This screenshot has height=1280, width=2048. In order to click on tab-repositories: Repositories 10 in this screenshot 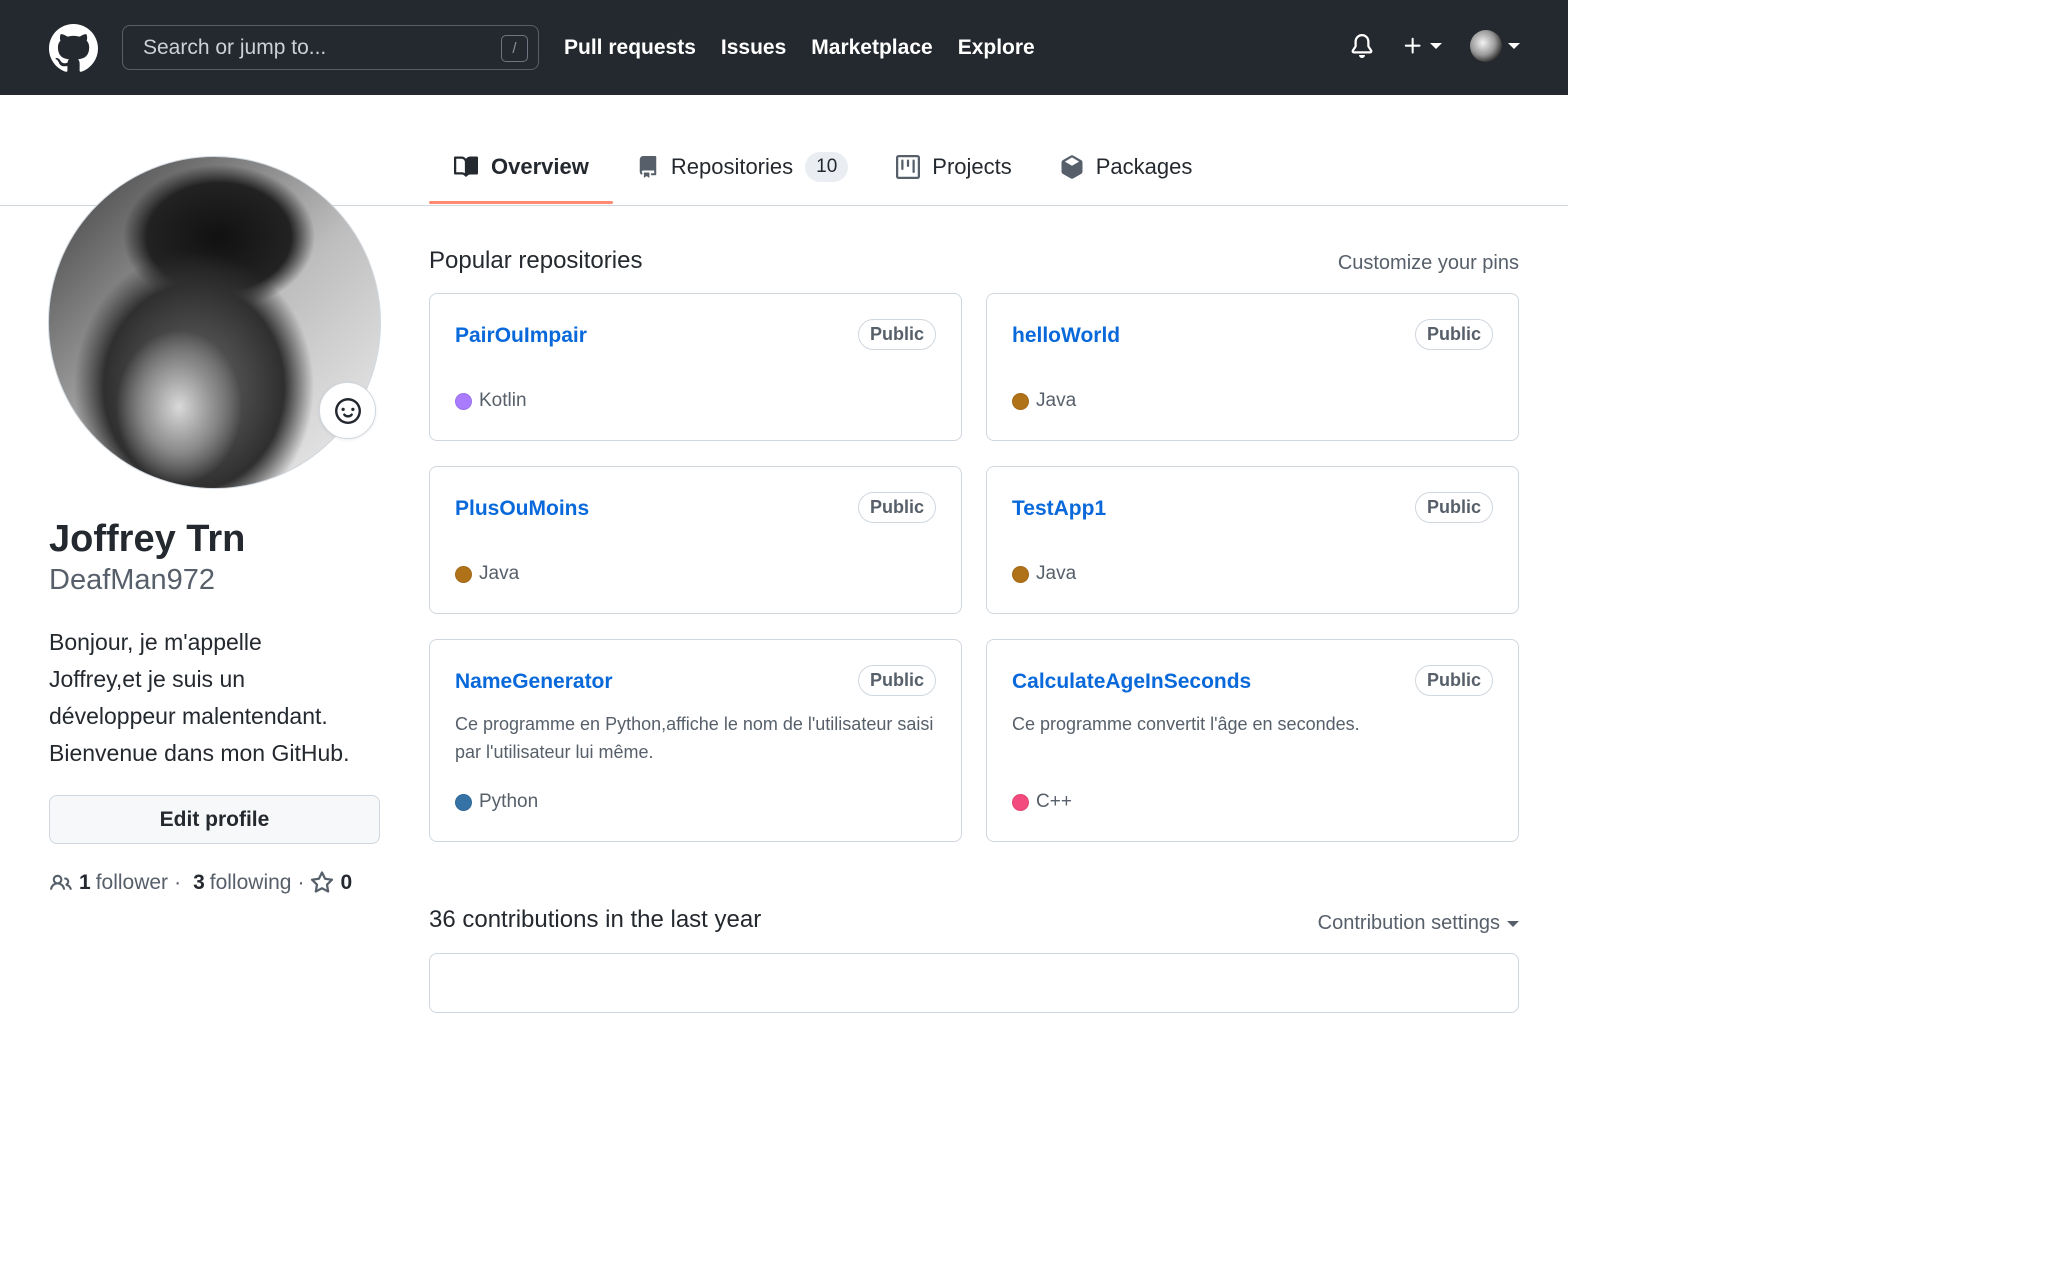, I will do `click(742, 167)`.